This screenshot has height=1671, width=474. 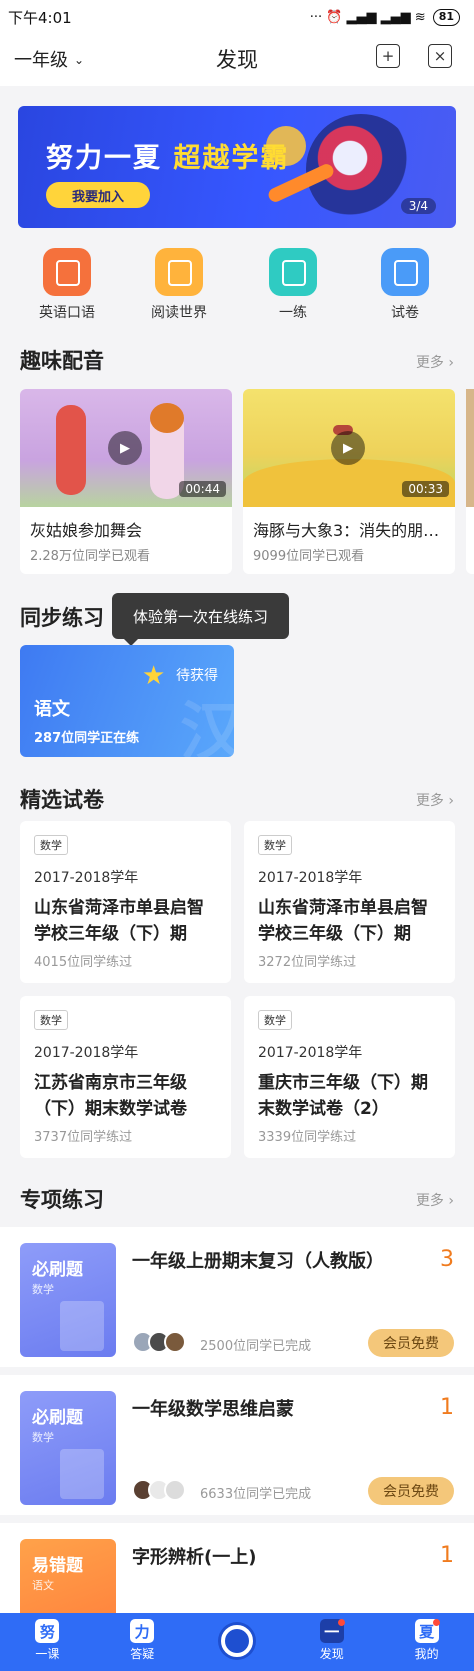 What do you see at coordinates (167, 418) in the screenshot?
I see `character-hair` at bounding box center [167, 418].